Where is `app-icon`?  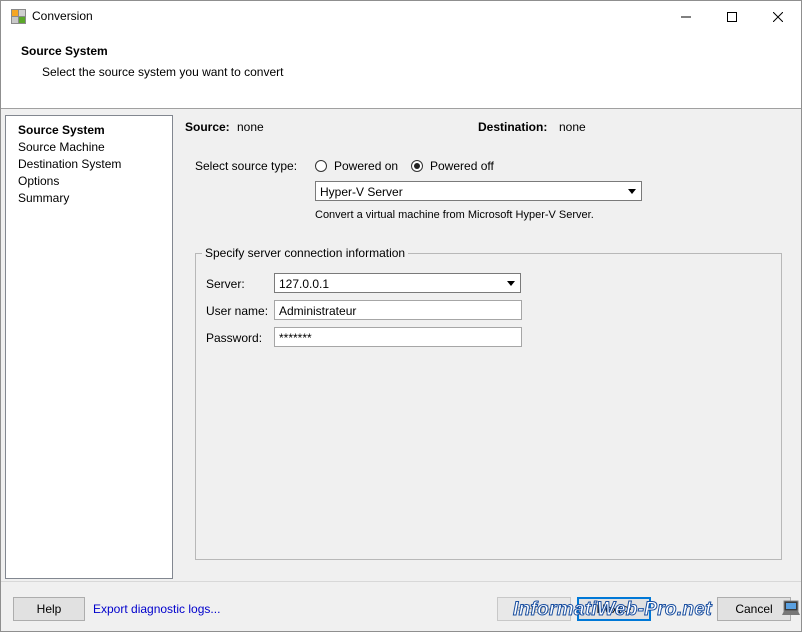
app-icon is located at coordinates (18, 16).